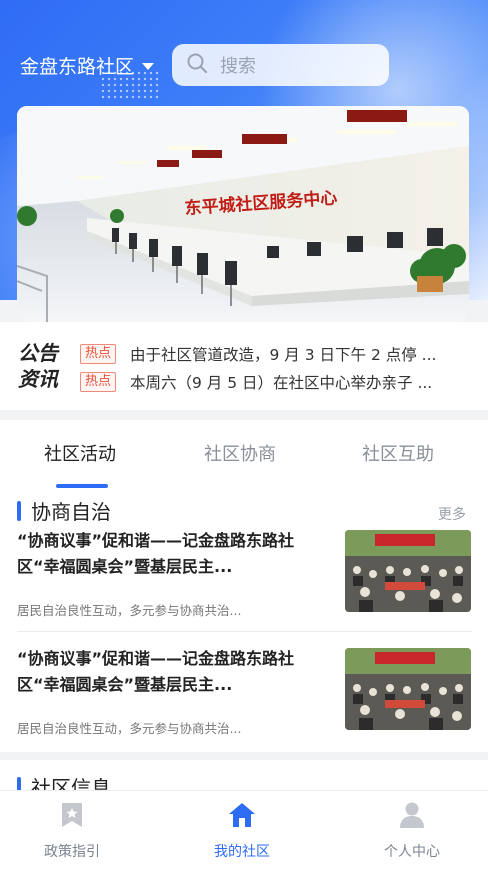  I want to click on more-link: 更多, so click(452, 514).